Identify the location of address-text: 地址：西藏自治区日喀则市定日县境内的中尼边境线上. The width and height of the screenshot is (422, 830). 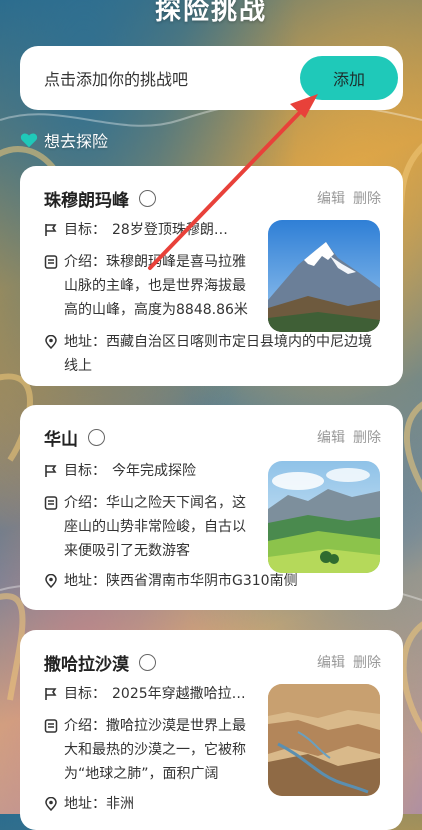
(218, 354).